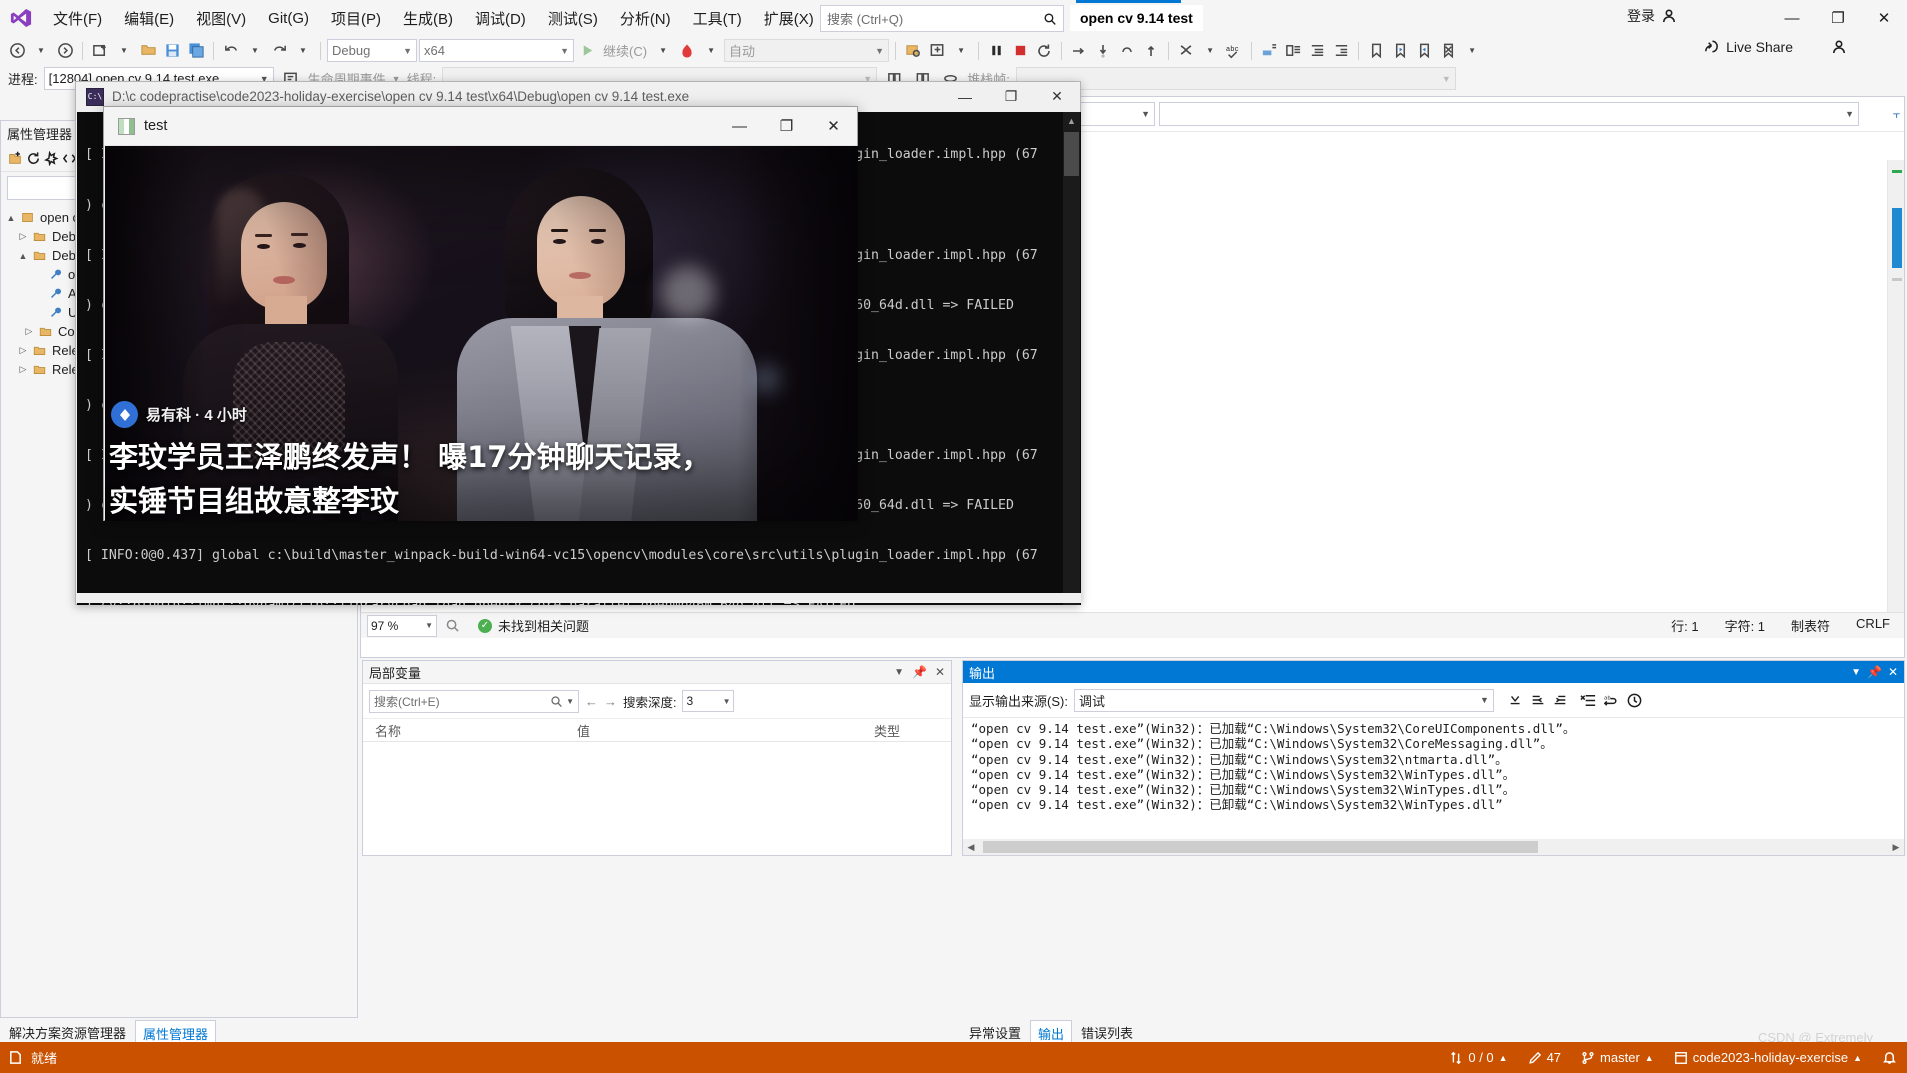  I want to click on go-to-previous-icon, so click(1538, 700).